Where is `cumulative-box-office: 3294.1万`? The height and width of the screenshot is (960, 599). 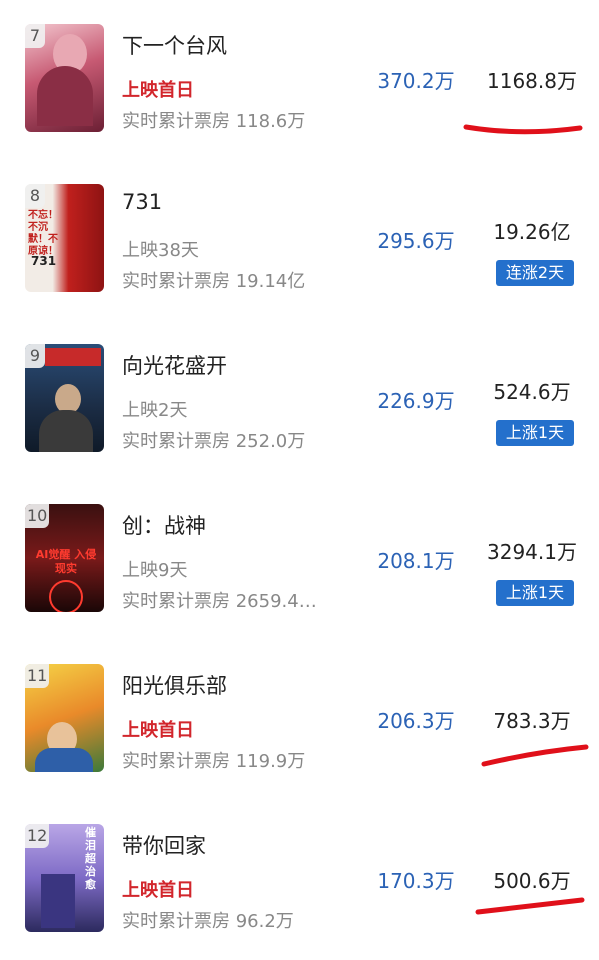
cumulative-box-office: 3294.1万 is located at coordinates (532, 552).